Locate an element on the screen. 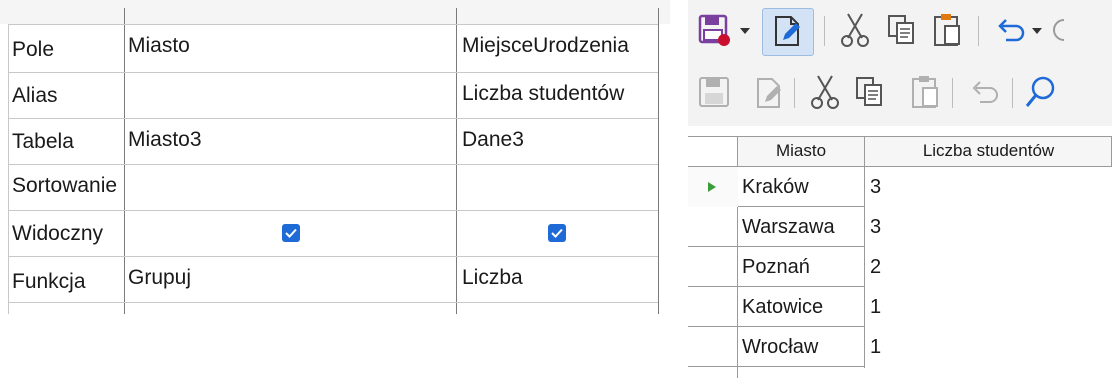 The width and height of the screenshot is (1112, 378). sort-cell-col2 is located at coordinates (559, 186).